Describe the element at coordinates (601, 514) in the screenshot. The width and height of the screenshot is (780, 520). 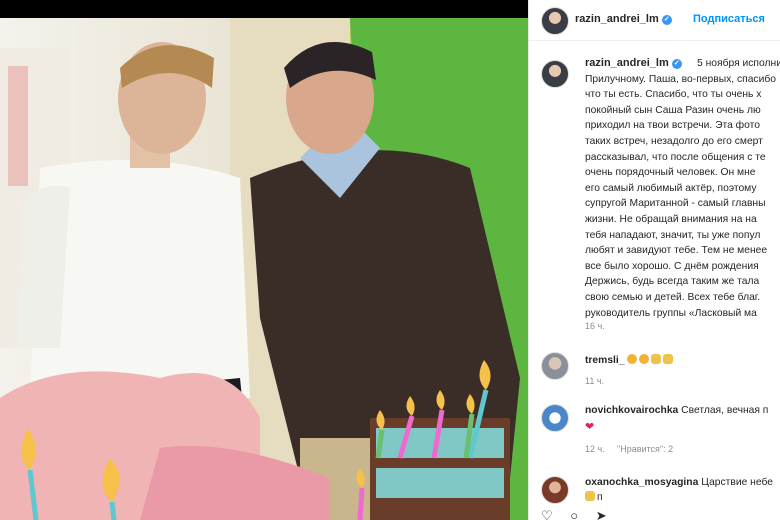
I see `share-icon: ➤` at that location.